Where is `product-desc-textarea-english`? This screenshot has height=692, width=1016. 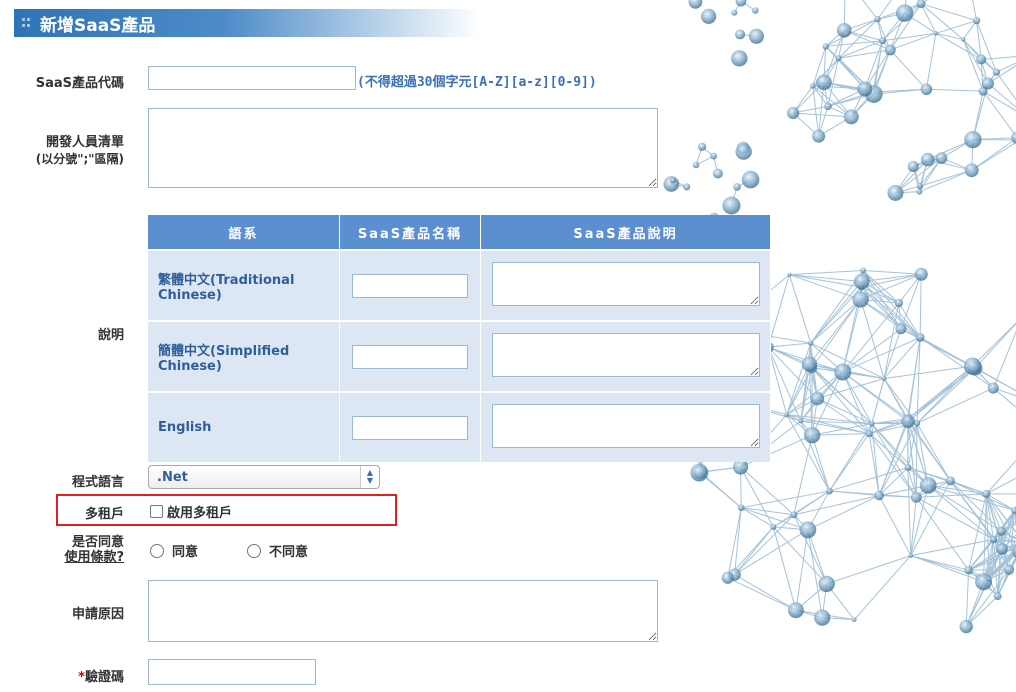
product-desc-textarea-english is located at coordinates (625, 425).